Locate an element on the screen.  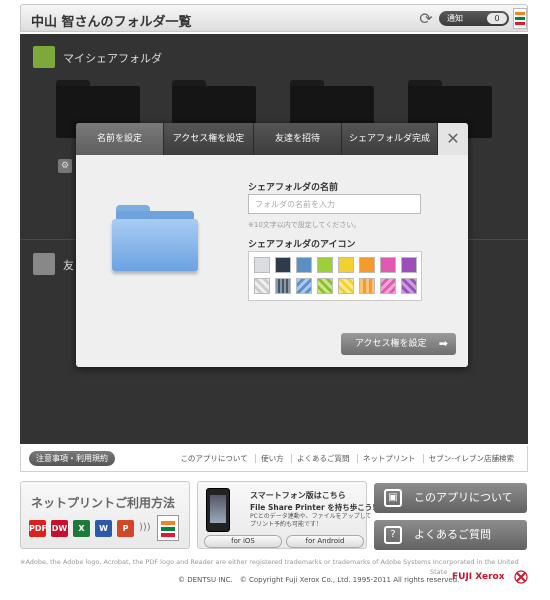
set-access-button: アクセス権を設定 ➡ is located at coordinates (398, 344).